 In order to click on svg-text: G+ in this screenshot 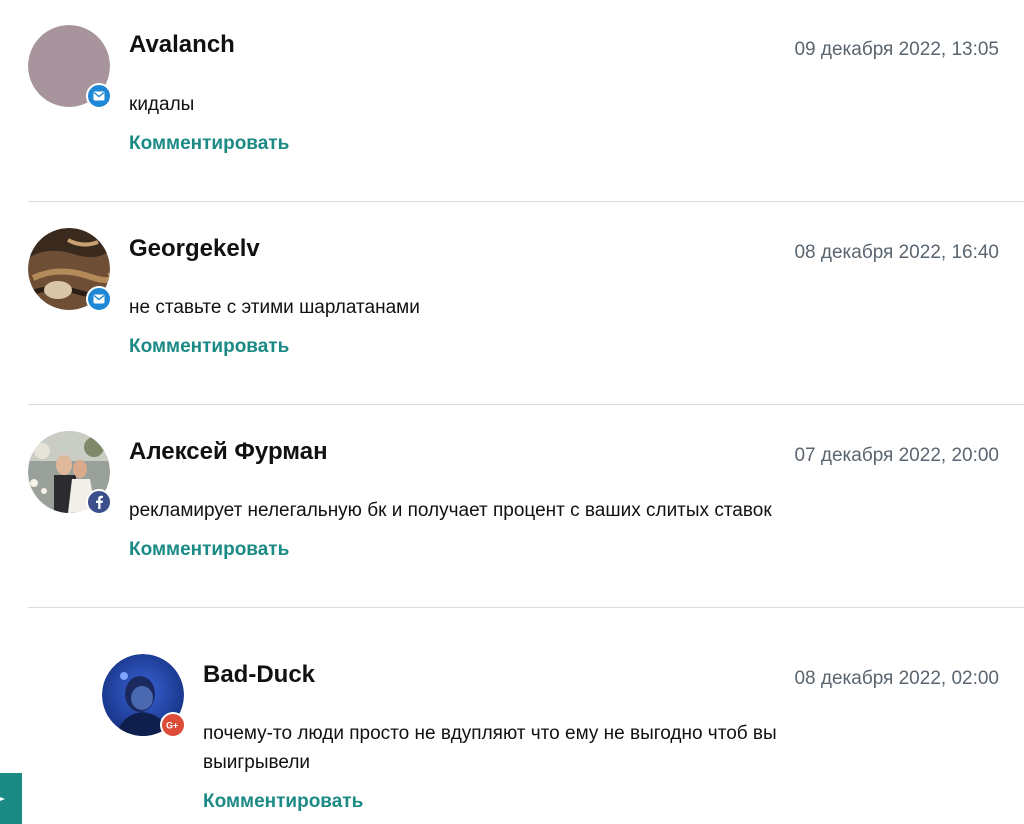, I will do `click(172, 726)`.